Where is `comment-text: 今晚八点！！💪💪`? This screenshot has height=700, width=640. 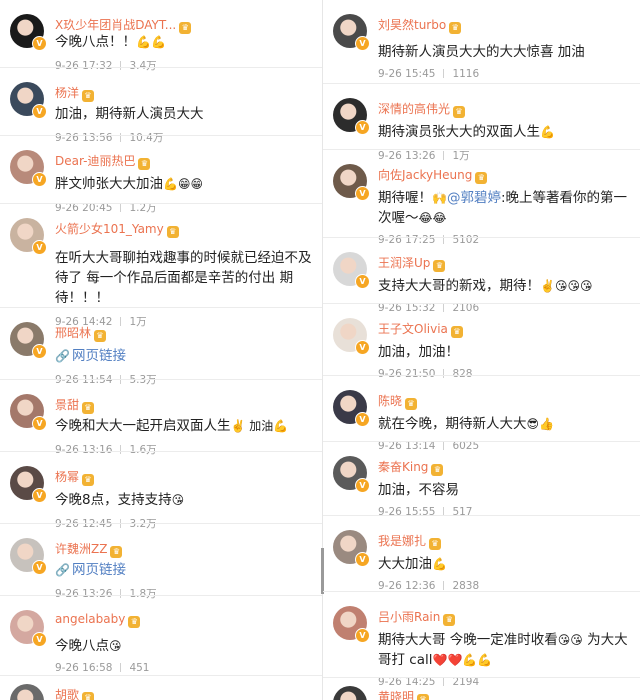 comment-text: 今晚八点！！💪💪 is located at coordinates (184, 42).